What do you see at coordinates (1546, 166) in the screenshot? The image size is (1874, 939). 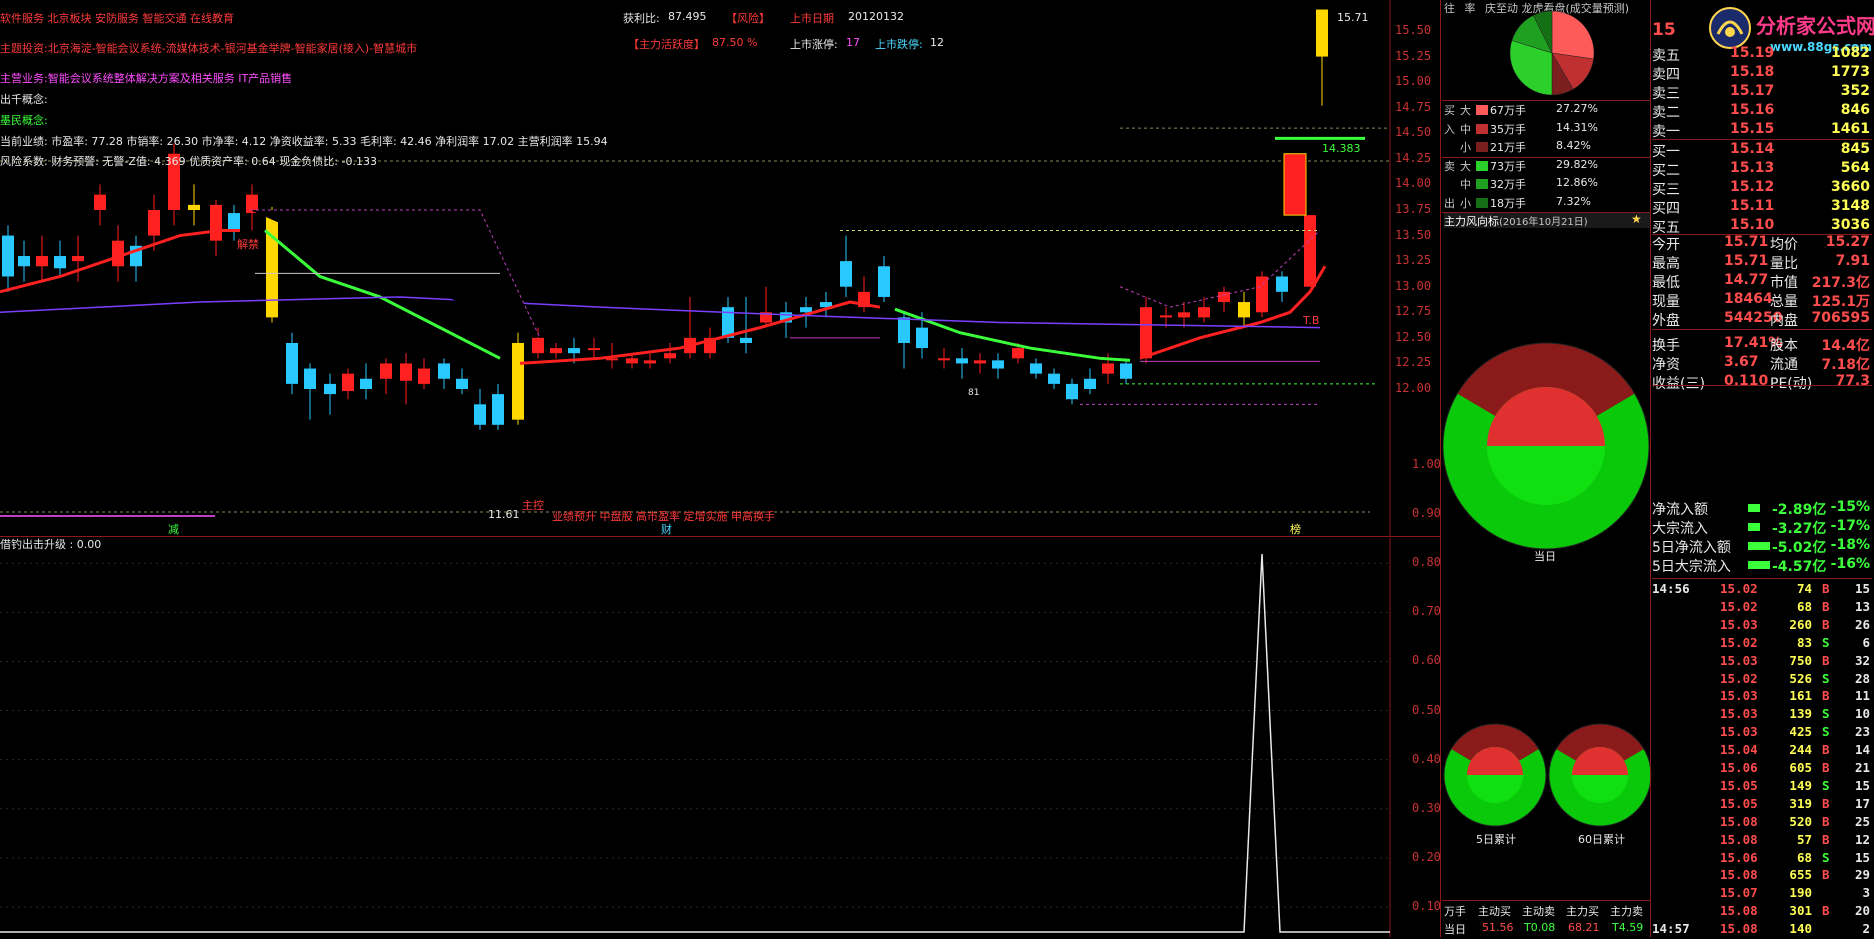 I see `flow-row: 卖大 73万手 29.82%` at bounding box center [1546, 166].